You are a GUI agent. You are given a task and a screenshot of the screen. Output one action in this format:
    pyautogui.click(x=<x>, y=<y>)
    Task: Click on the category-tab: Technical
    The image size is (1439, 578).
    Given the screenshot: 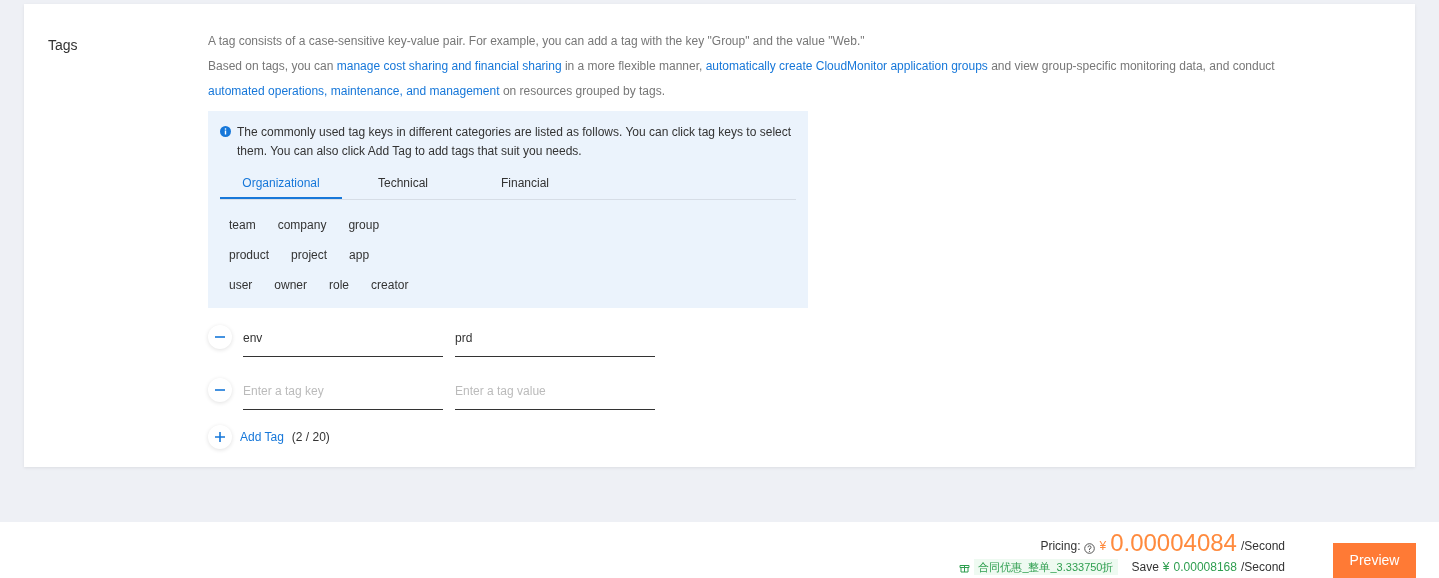 What is the action you would take?
    pyautogui.click(x=403, y=184)
    